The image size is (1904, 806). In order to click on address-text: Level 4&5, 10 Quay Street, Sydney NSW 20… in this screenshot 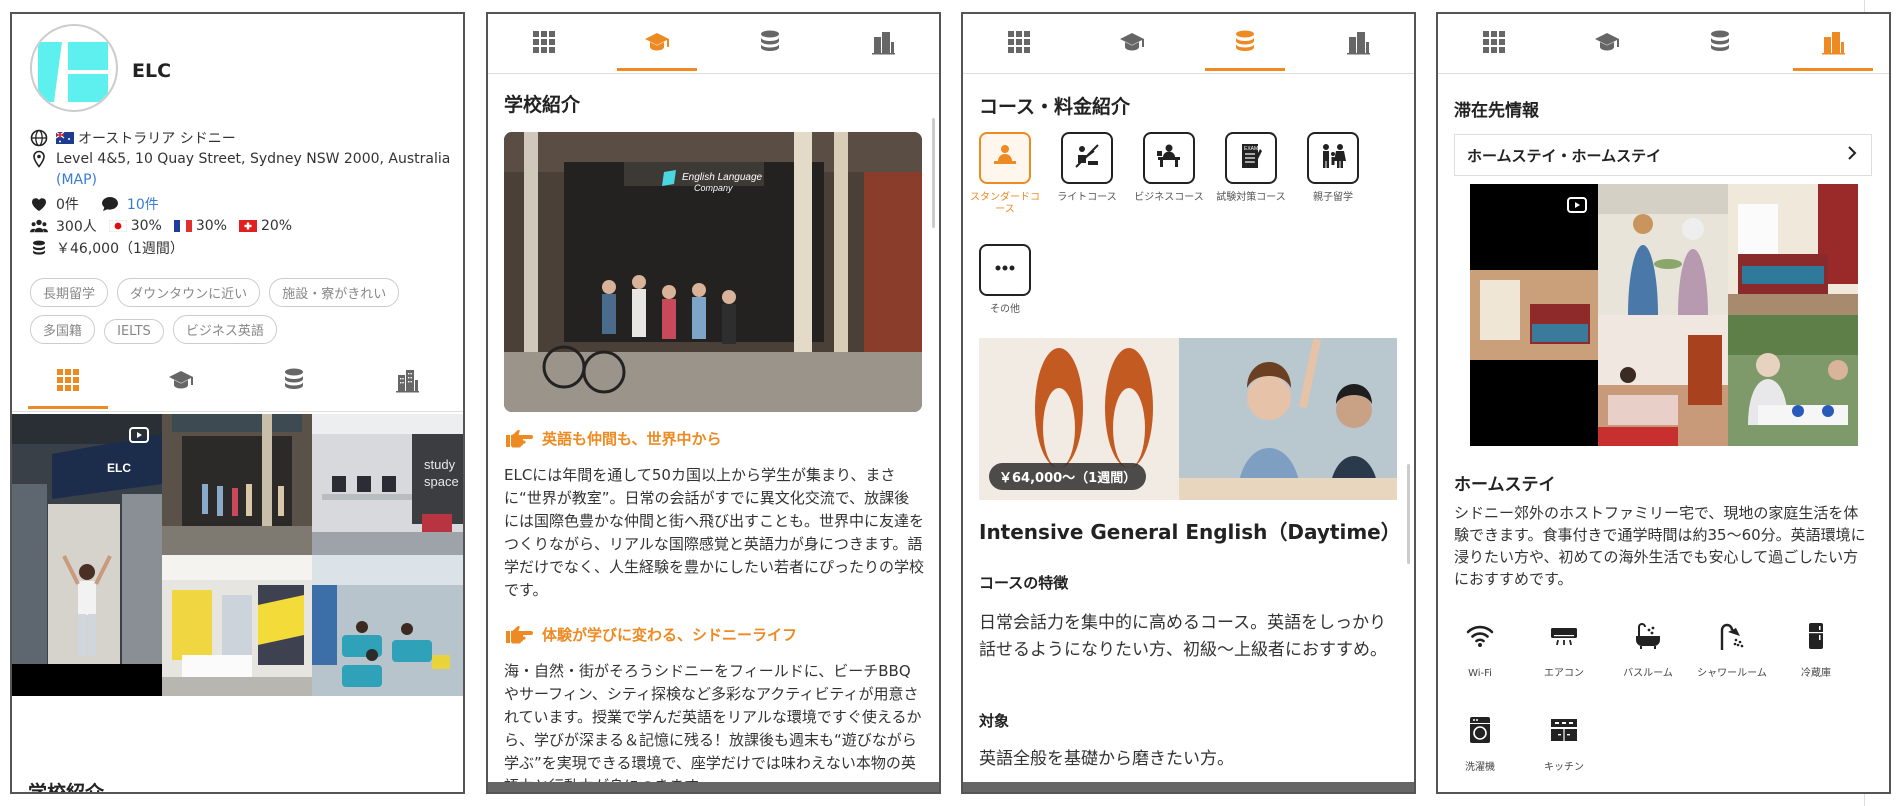, I will do `click(253, 159)`.